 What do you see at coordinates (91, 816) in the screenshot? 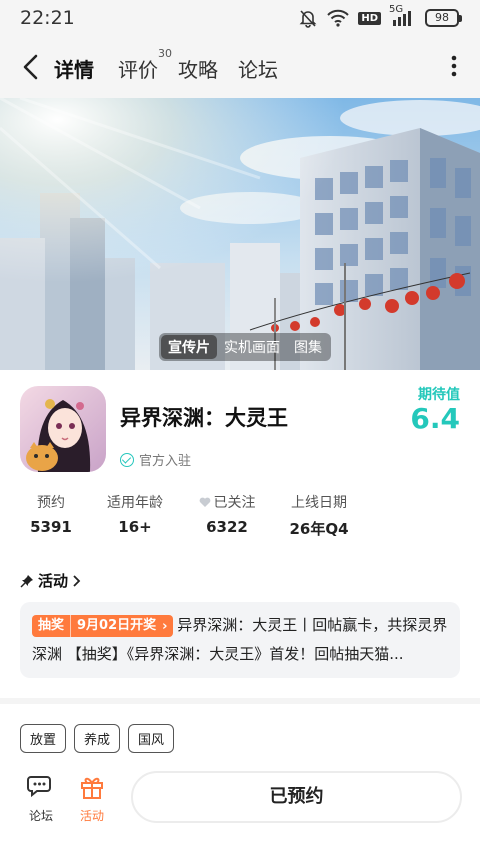
I see `activity-label: 活动` at bounding box center [91, 816].